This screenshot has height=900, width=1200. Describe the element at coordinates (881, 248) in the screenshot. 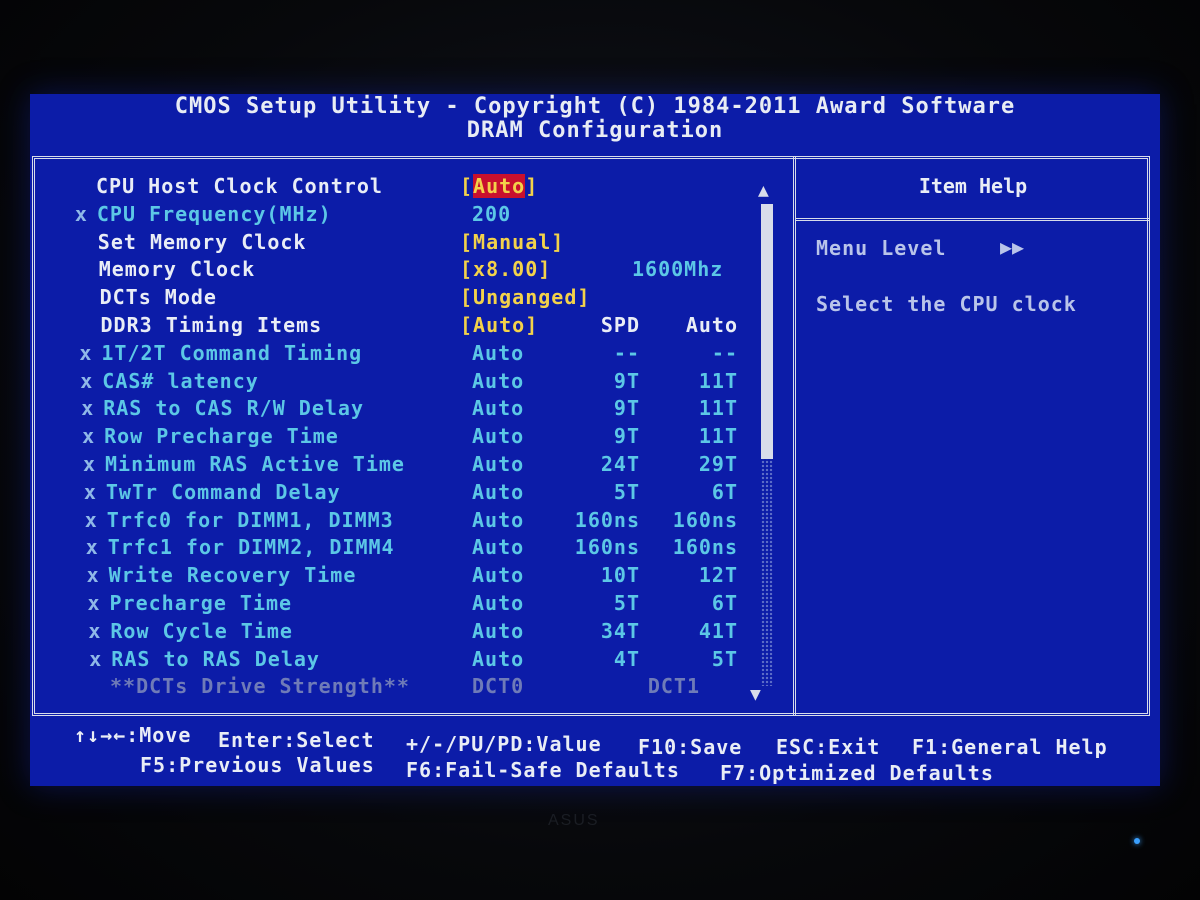

I see `help-menu-level: Menu Level` at that location.